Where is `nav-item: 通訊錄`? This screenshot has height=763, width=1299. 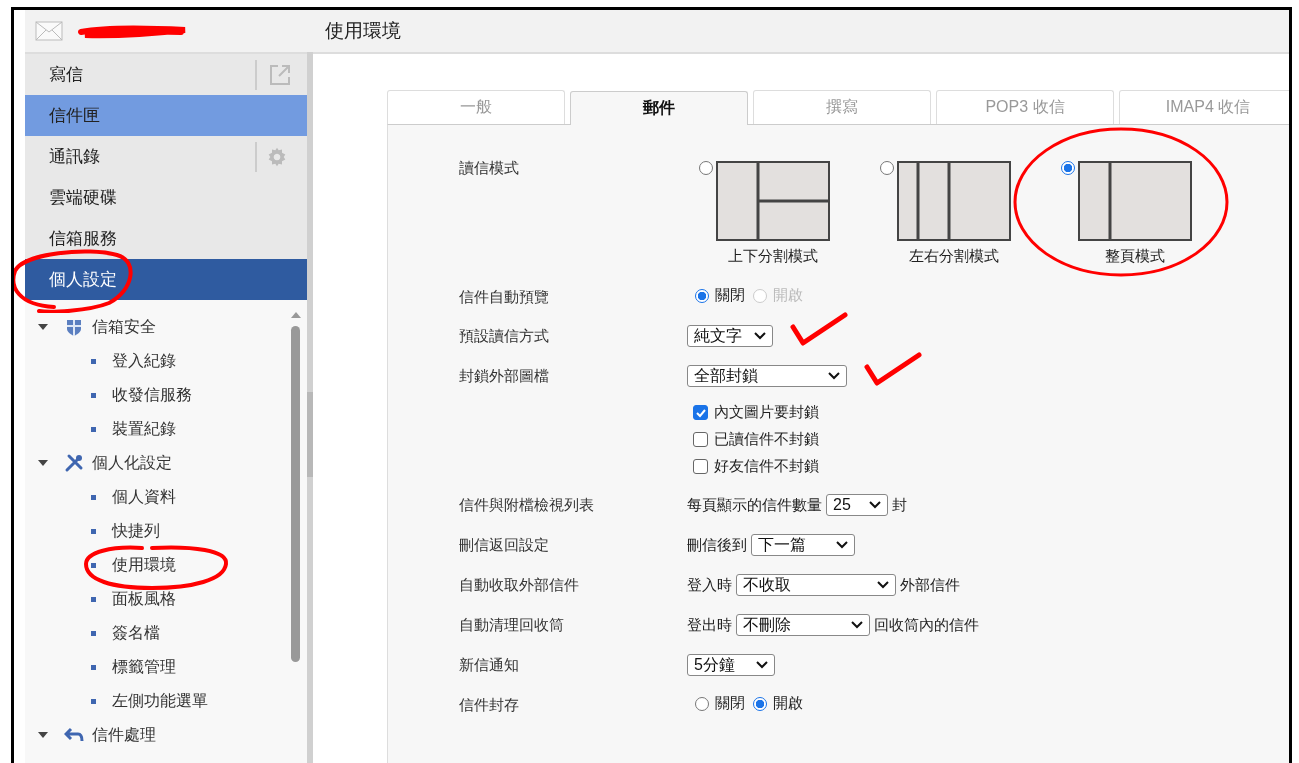 nav-item: 通訊錄 is located at coordinates (166, 156).